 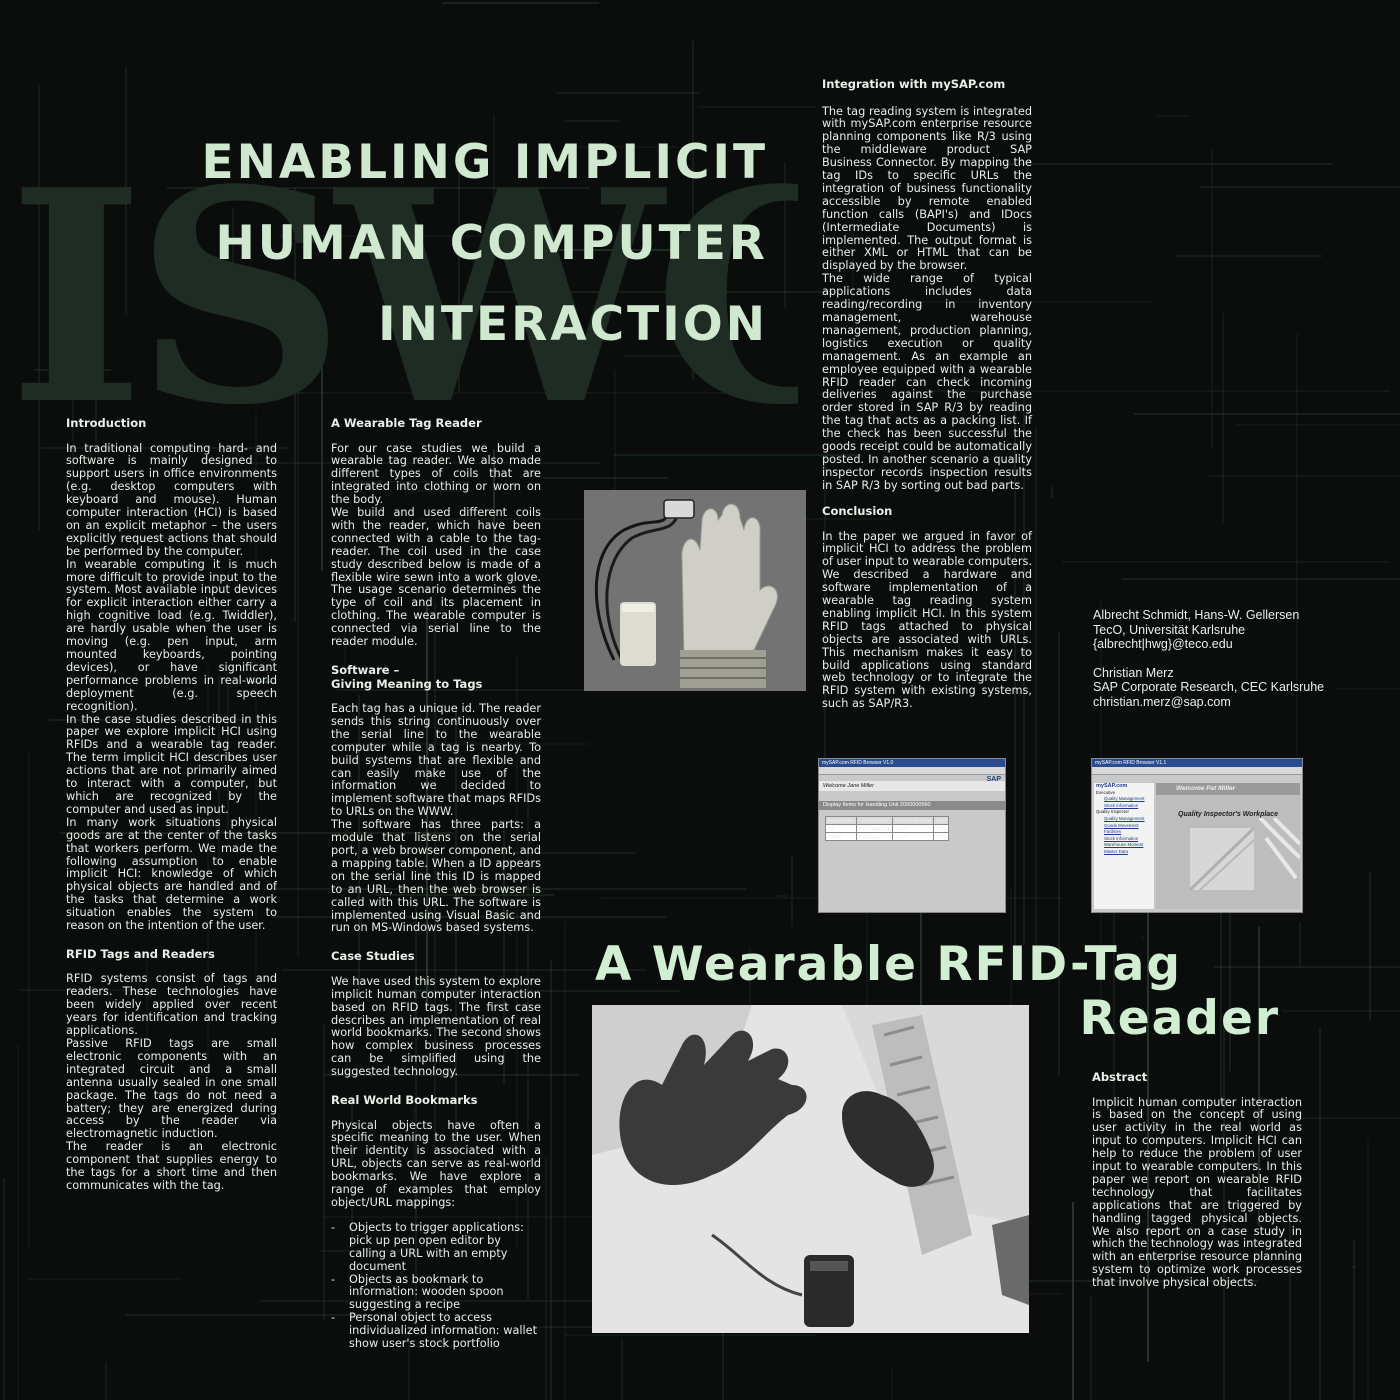 What do you see at coordinates (810, 1169) in the screenshot?
I see `hands-with-glove-photo` at bounding box center [810, 1169].